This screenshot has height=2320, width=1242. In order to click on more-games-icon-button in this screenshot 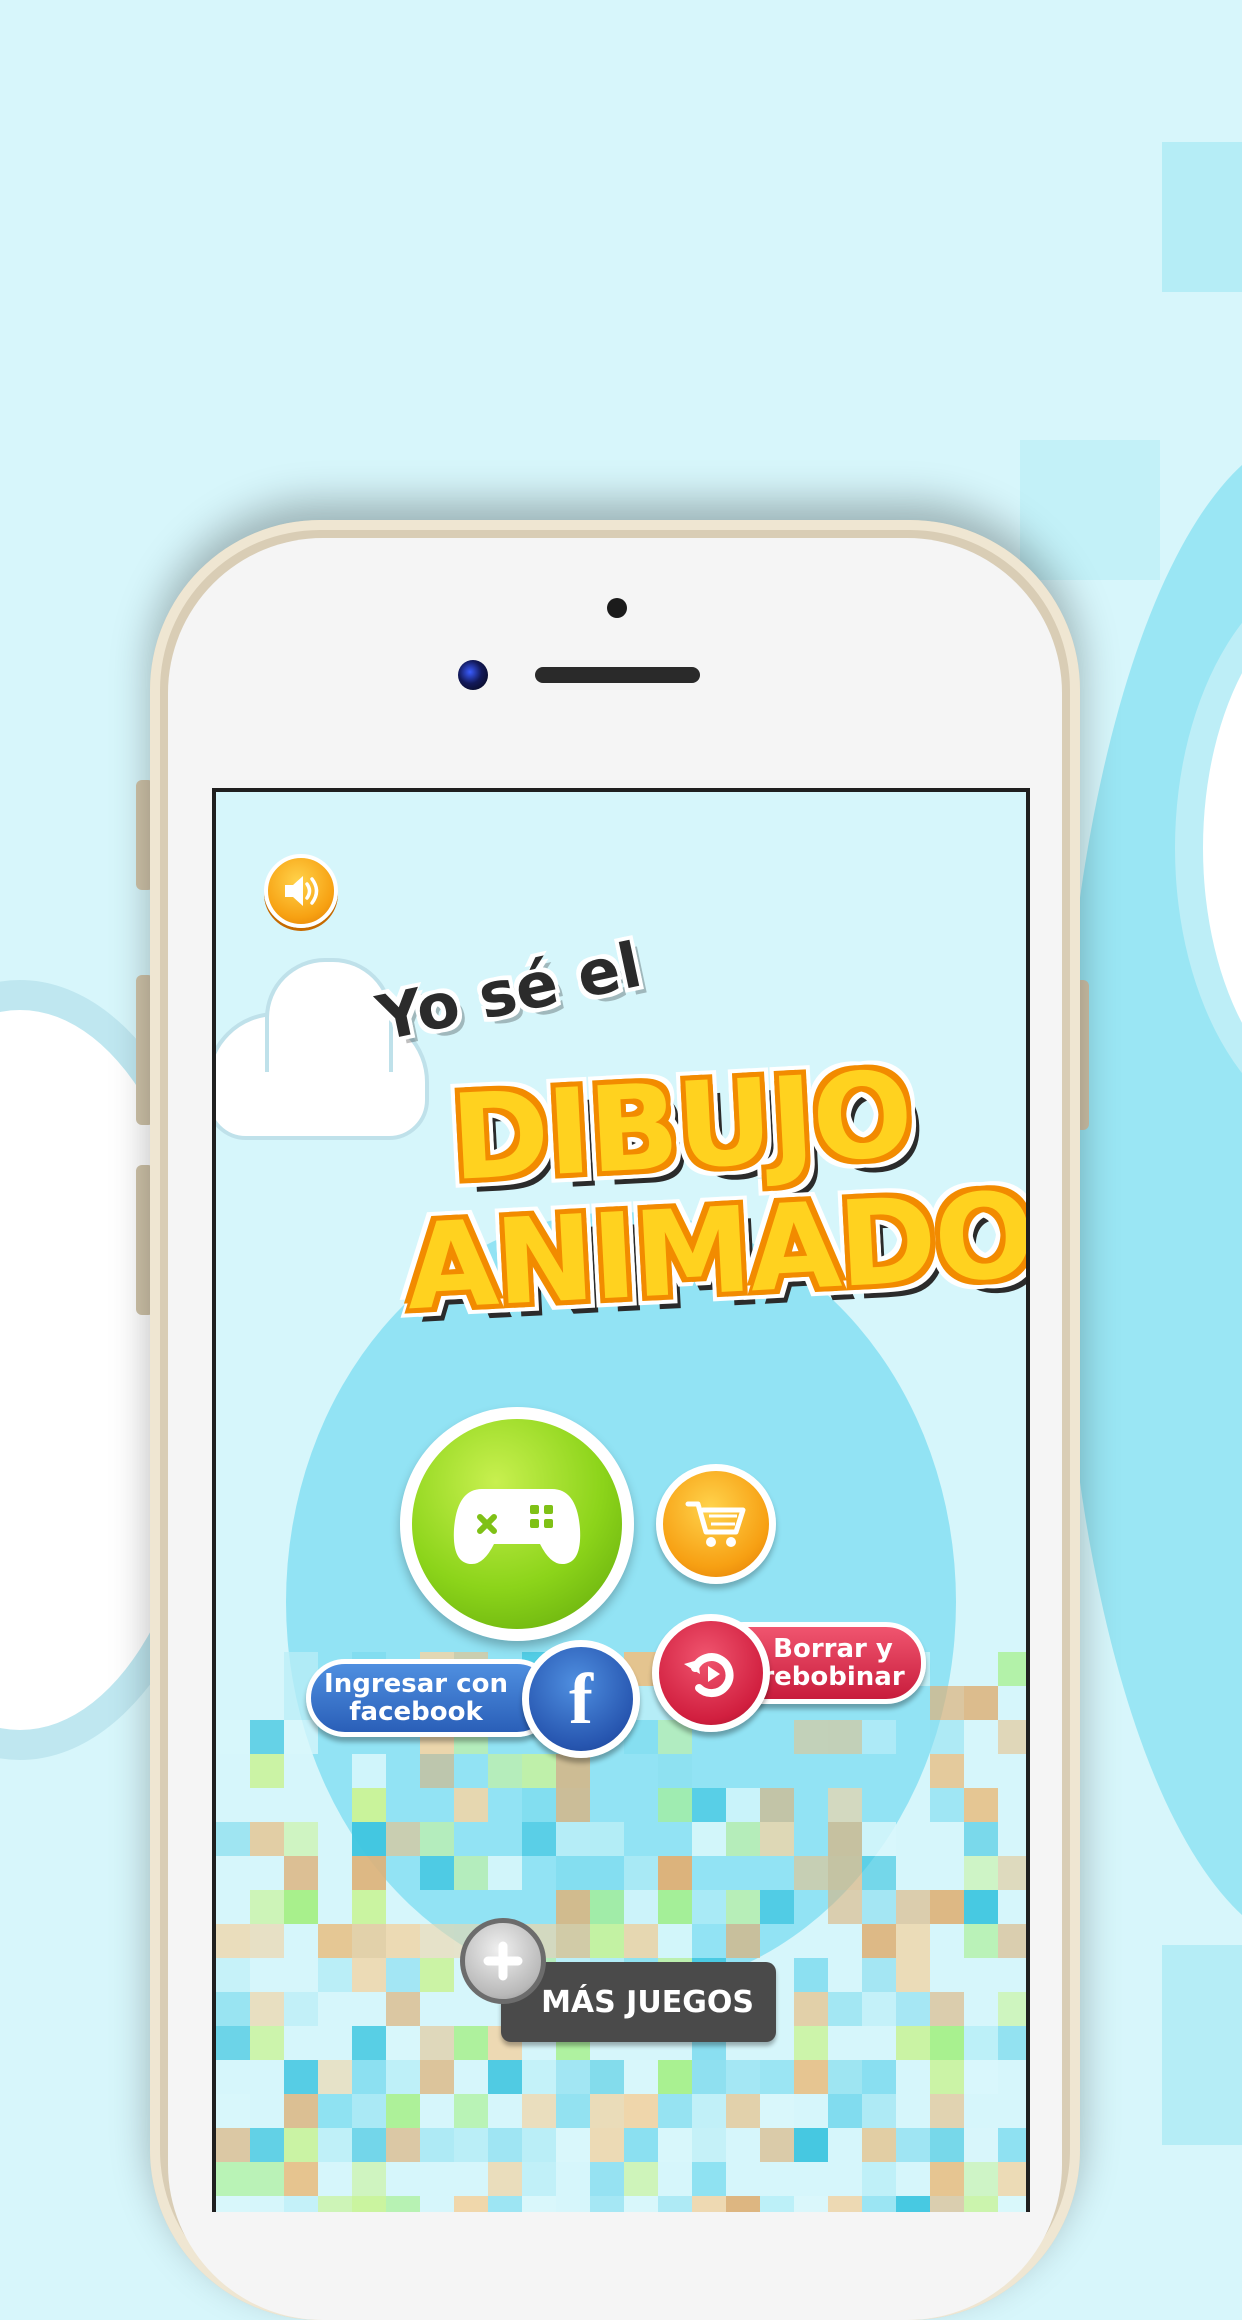, I will do `click(503, 1961)`.